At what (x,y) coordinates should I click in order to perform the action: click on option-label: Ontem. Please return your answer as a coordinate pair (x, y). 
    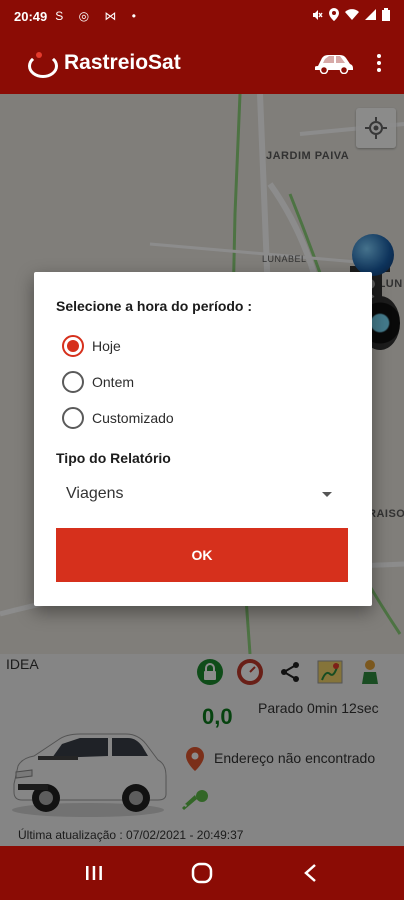
    Looking at the image, I should click on (113, 382).